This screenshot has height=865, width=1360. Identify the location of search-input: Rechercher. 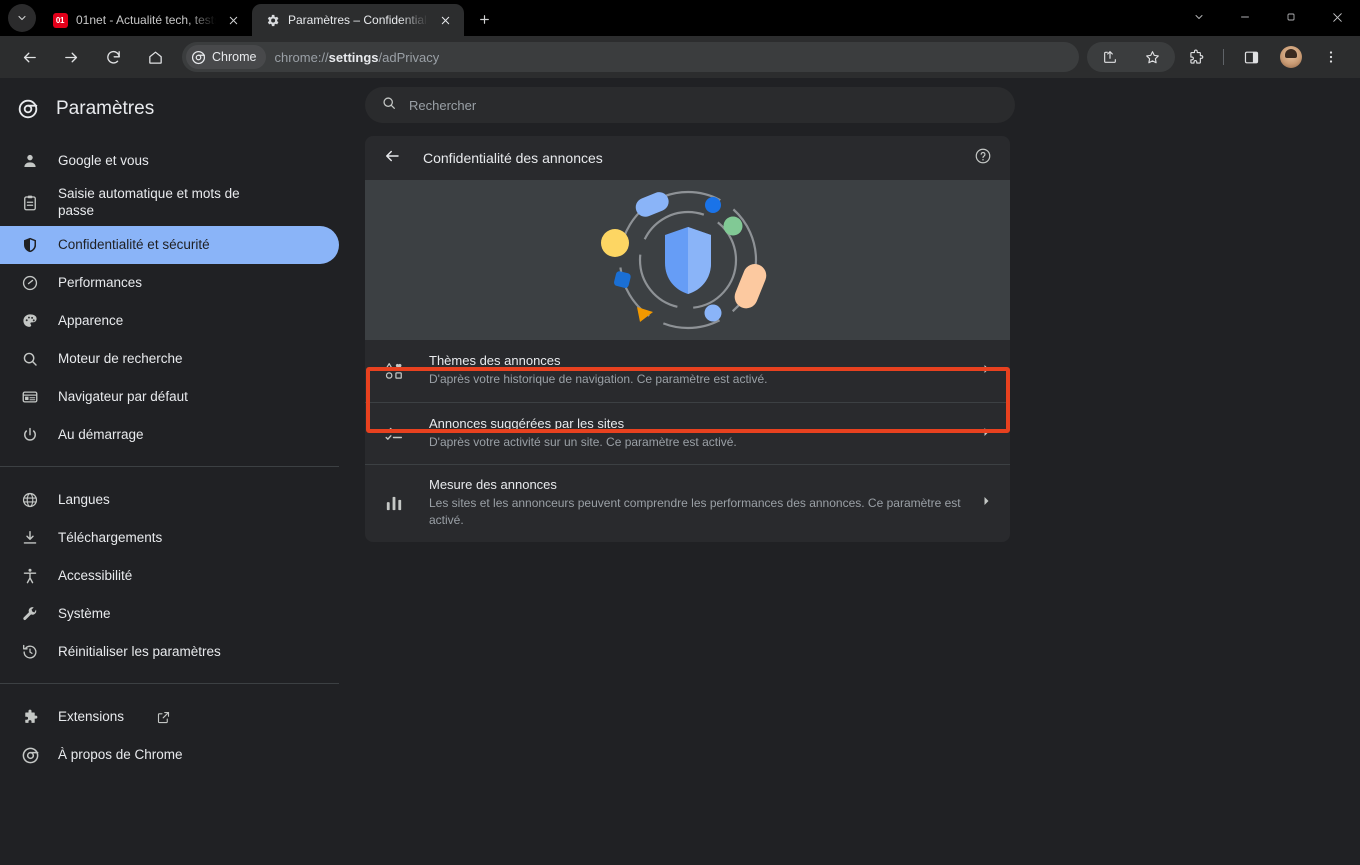
(690, 105).